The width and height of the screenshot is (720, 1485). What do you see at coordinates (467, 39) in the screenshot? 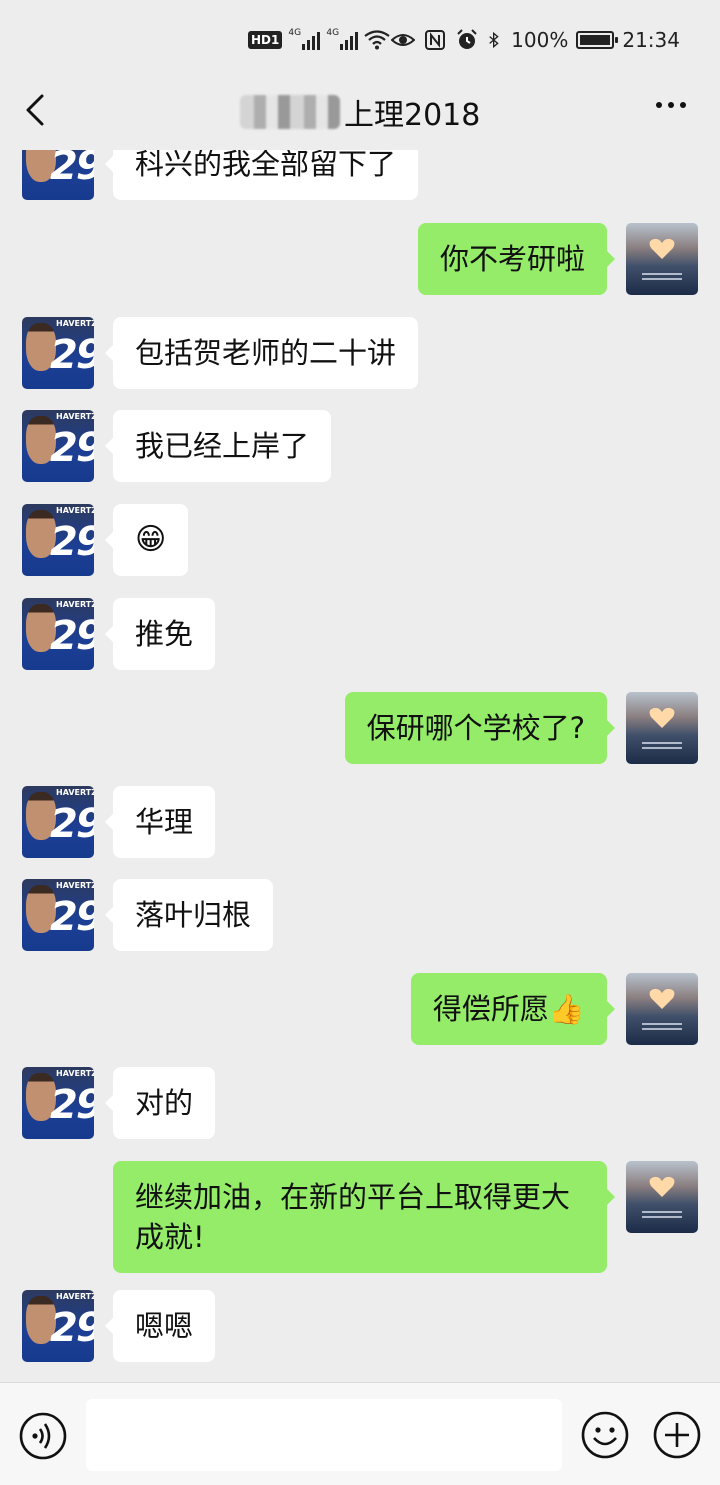
I see `alarm-icon` at bounding box center [467, 39].